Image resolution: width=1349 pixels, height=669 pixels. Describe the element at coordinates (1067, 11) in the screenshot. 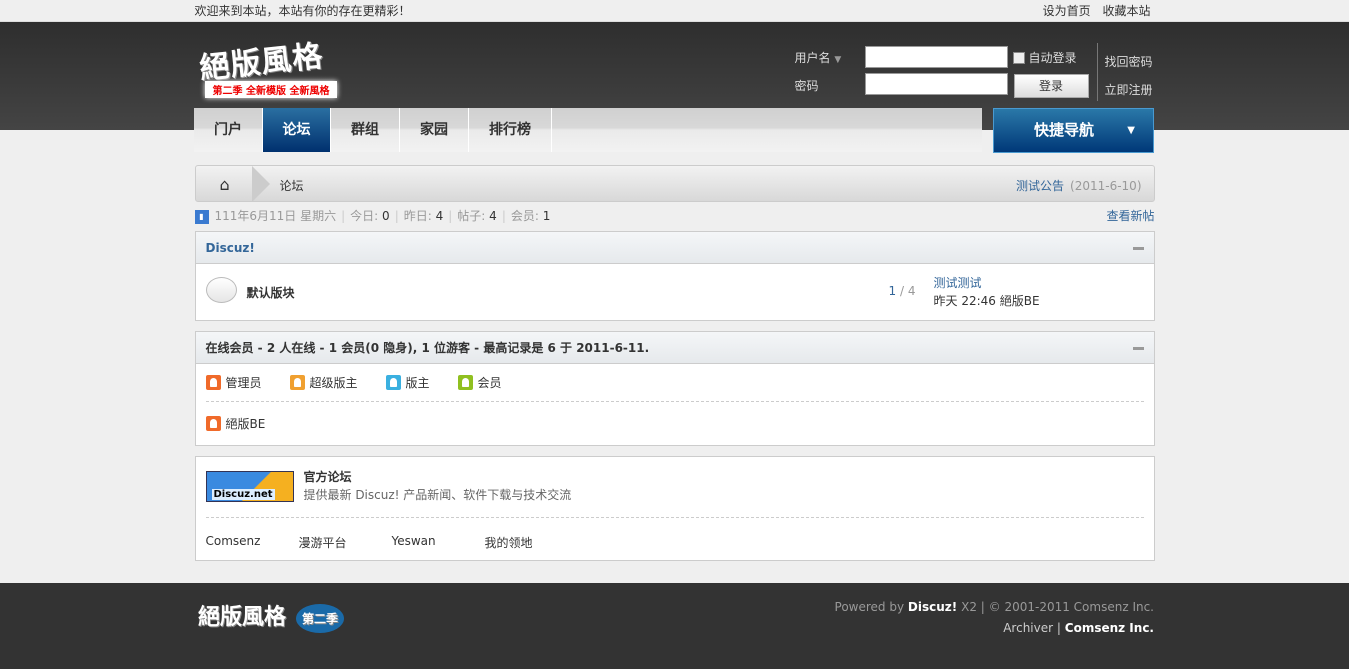

I see `set-home-link: 设为首页` at that location.